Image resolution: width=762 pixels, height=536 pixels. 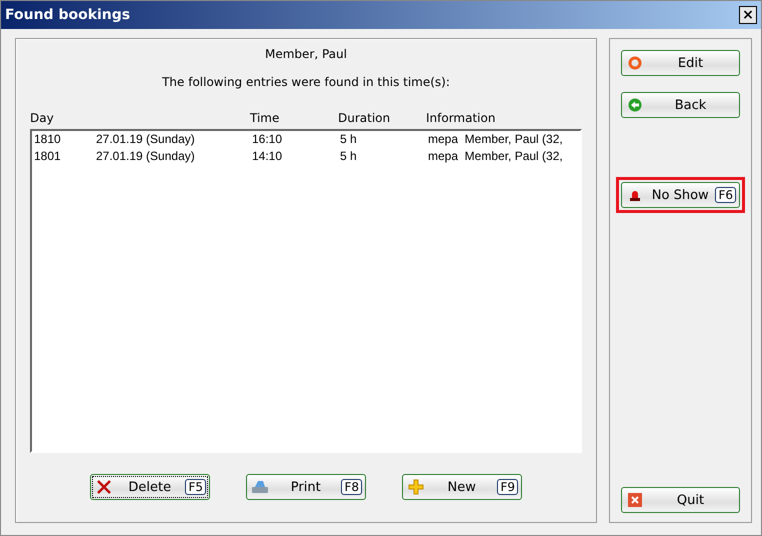 What do you see at coordinates (680, 63) in the screenshot?
I see `edit-button: Edit` at bounding box center [680, 63].